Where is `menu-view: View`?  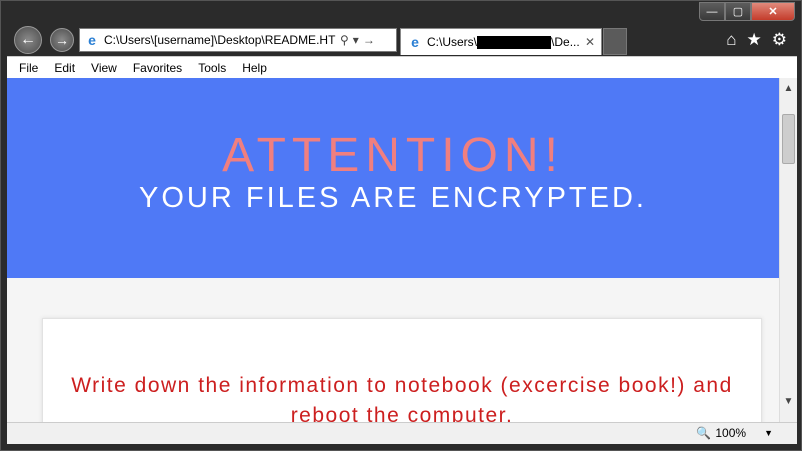 menu-view: View is located at coordinates (104, 68).